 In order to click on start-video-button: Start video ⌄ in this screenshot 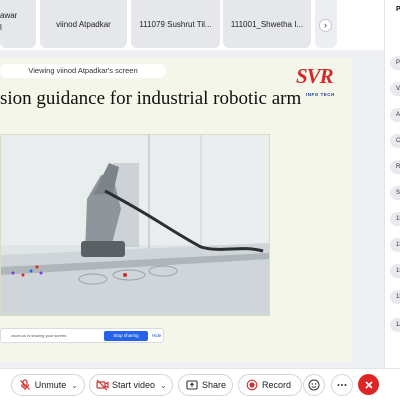, I will do `click(131, 385)`.